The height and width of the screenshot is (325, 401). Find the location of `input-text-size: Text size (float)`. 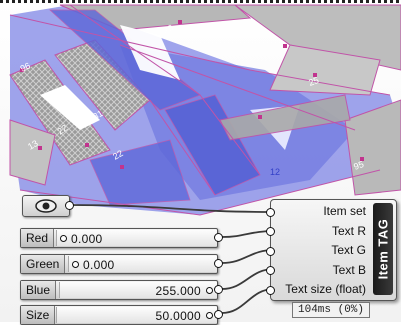

input-text-size: Text size (float) is located at coordinates (320, 290).